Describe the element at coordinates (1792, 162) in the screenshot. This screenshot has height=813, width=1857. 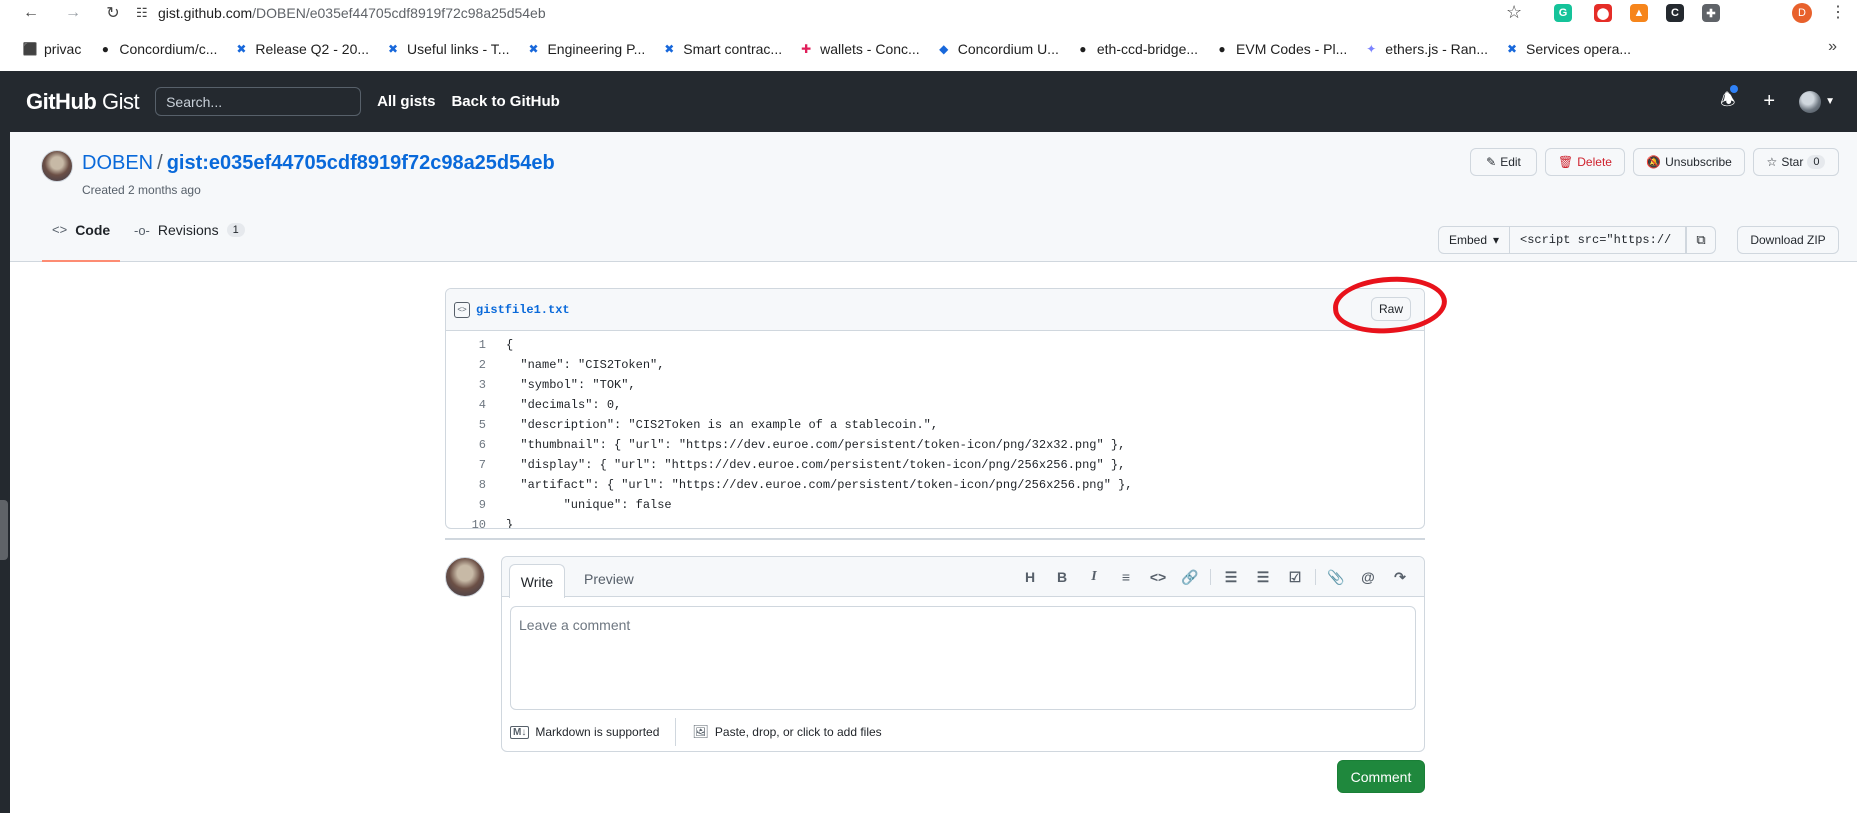
I see `star-label: Star` at that location.